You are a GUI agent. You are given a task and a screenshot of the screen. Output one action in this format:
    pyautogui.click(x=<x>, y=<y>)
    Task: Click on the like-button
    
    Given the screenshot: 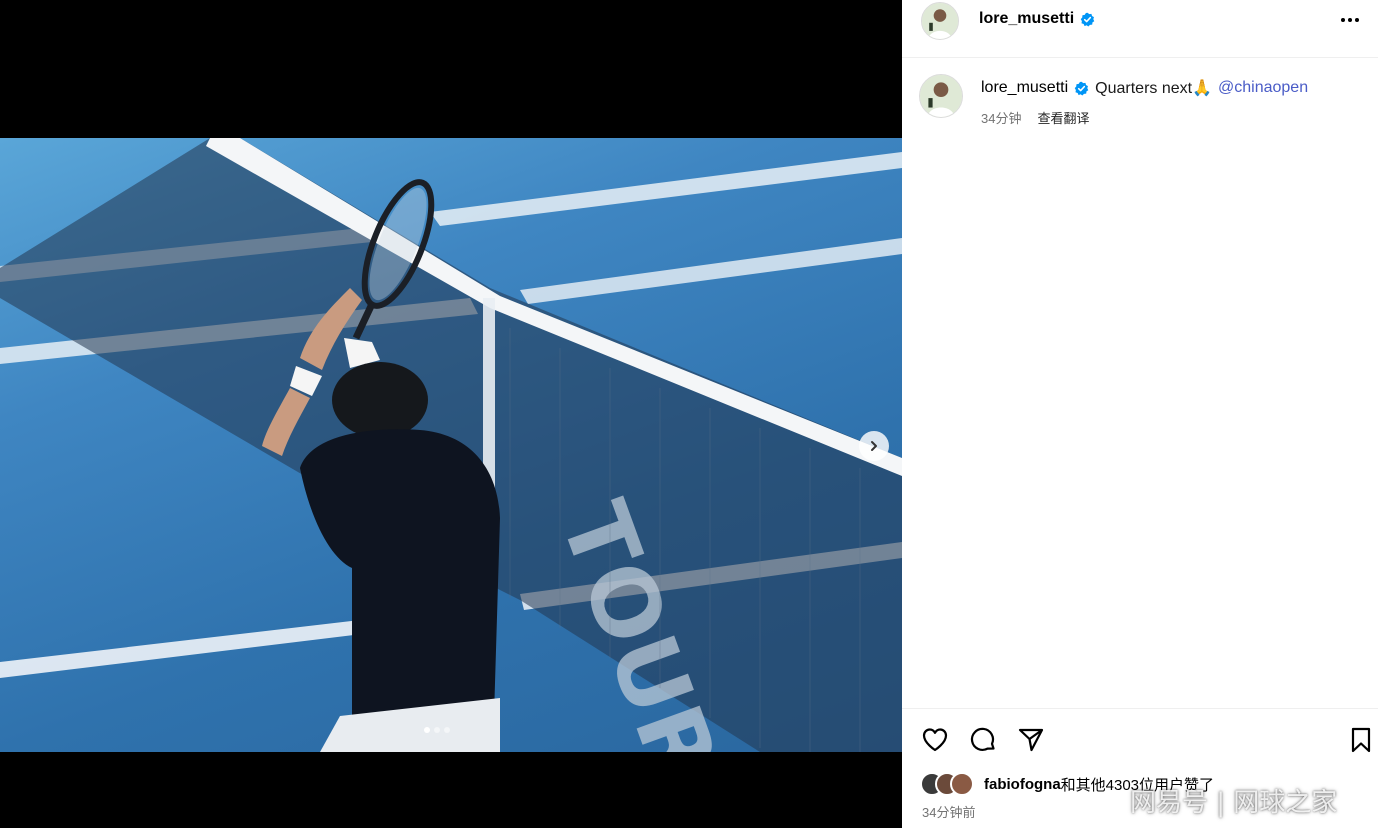 What is the action you would take?
    pyautogui.click(x=935, y=740)
    